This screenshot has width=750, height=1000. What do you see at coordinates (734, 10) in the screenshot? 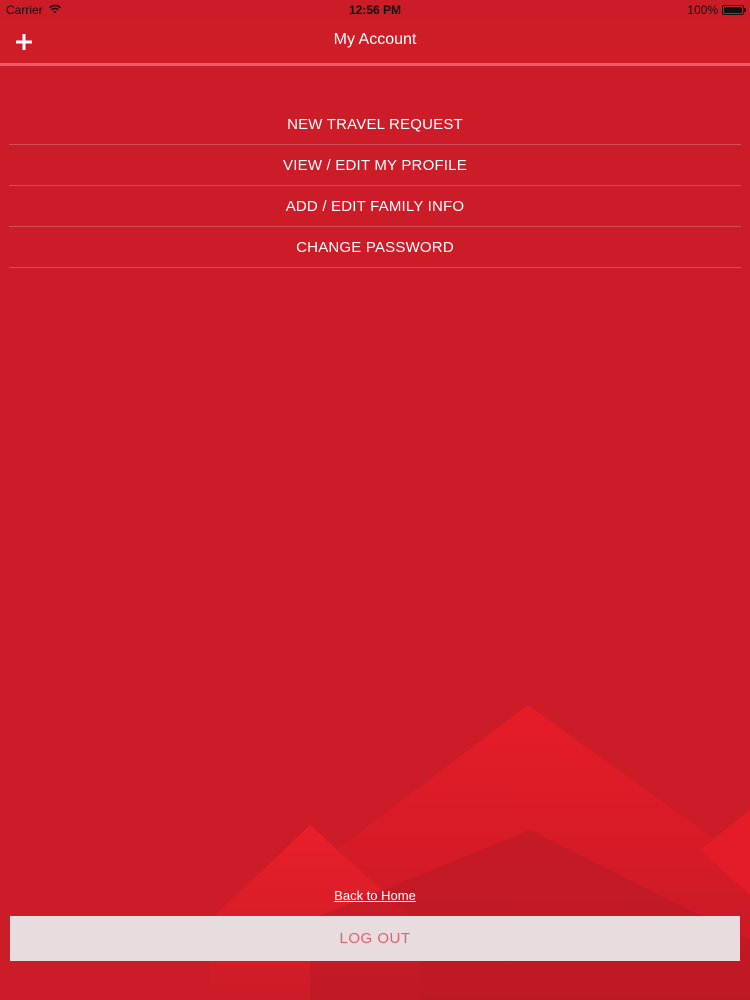
I see `battery-icon` at bounding box center [734, 10].